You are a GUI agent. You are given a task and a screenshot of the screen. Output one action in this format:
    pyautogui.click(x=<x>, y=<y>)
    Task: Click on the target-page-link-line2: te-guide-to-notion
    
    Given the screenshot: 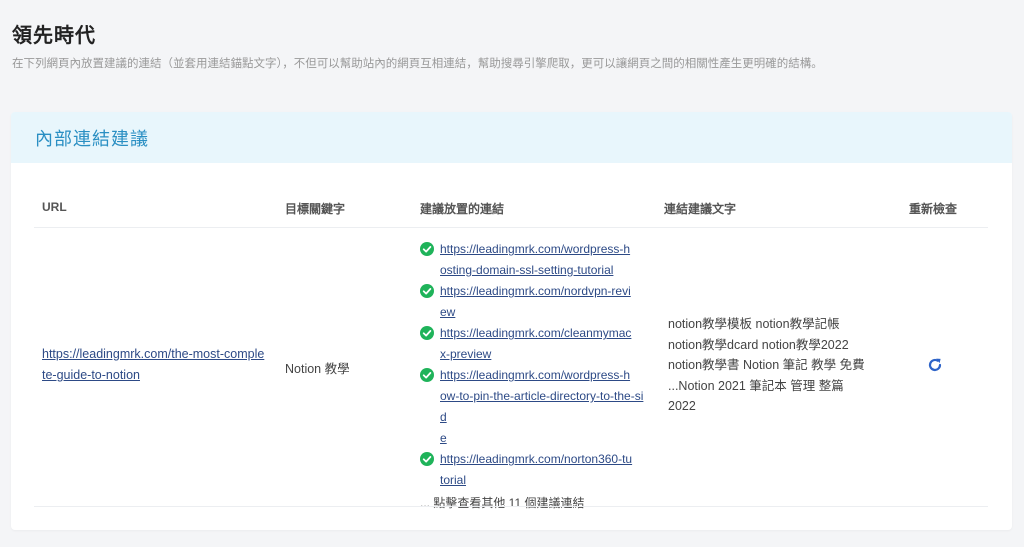 What is the action you would take?
    pyautogui.click(x=91, y=375)
    